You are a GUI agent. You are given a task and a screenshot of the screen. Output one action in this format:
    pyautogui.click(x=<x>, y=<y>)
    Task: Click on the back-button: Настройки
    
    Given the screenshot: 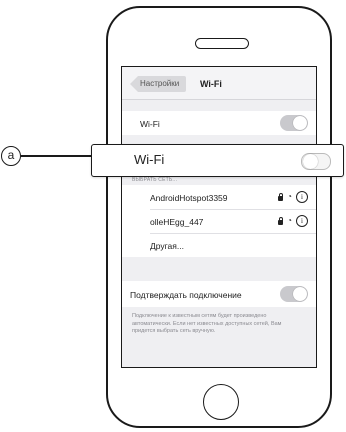 What is the action you would take?
    pyautogui.click(x=158, y=84)
    